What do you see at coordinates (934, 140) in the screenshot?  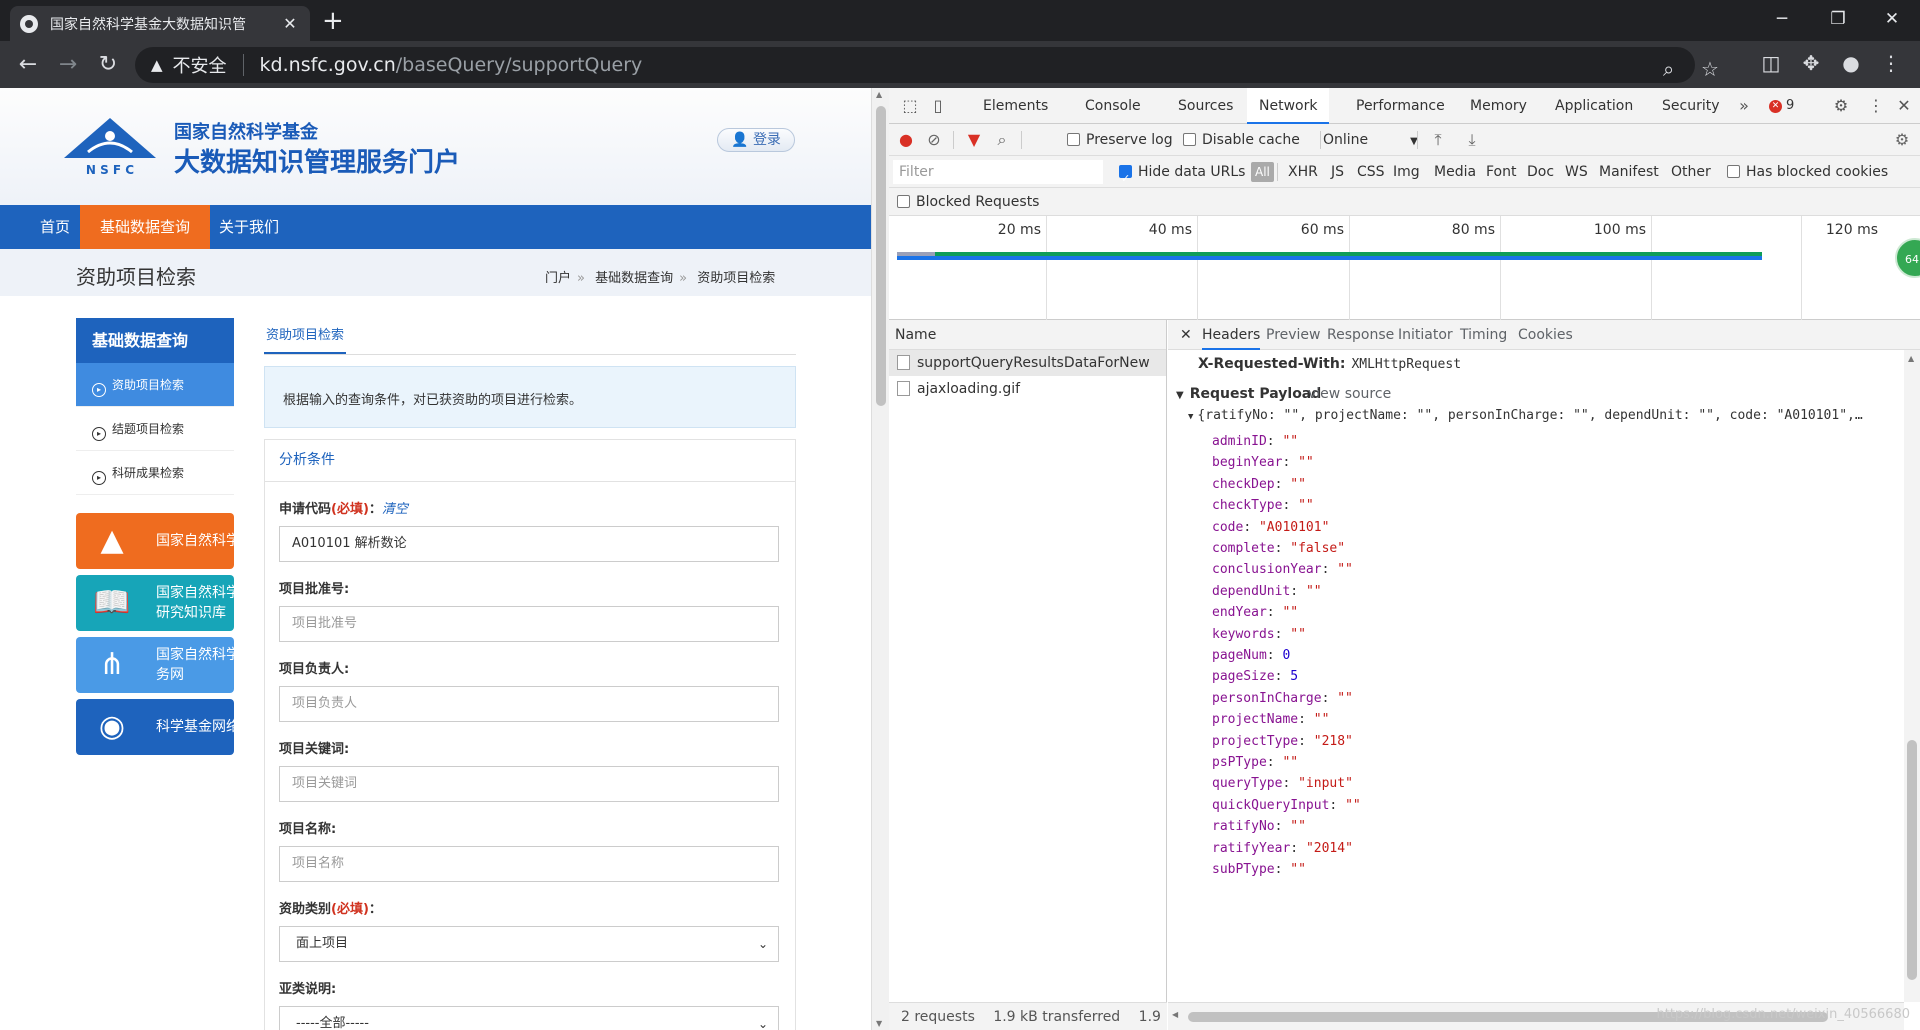 I see `clear-icon: ⊘` at bounding box center [934, 140].